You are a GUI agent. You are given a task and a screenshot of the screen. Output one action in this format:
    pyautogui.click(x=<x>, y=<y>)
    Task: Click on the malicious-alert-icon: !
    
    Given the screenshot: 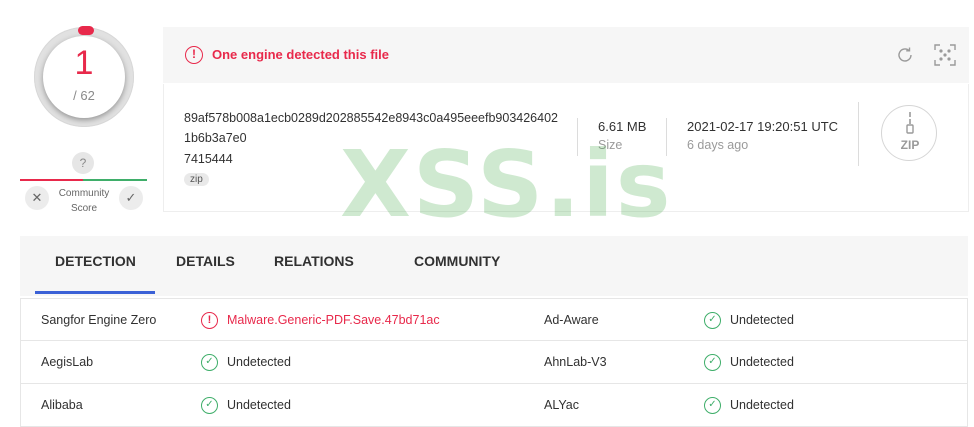 What is the action you would take?
    pyautogui.click(x=209, y=320)
    